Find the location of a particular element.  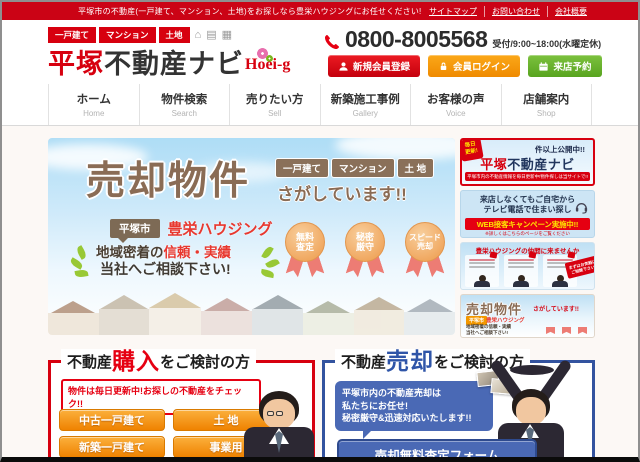

tag-detached-house: 一戸建て is located at coordinates (72, 35).